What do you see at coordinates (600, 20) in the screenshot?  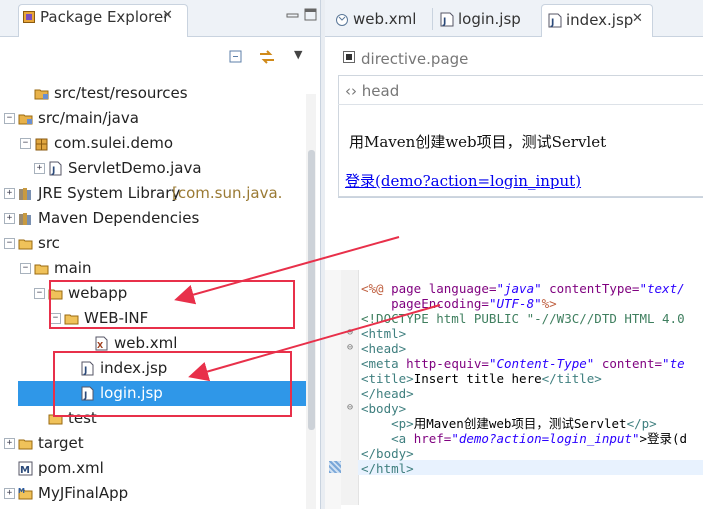 I see `tab-label: index.jsp` at bounding box center [600, 20].